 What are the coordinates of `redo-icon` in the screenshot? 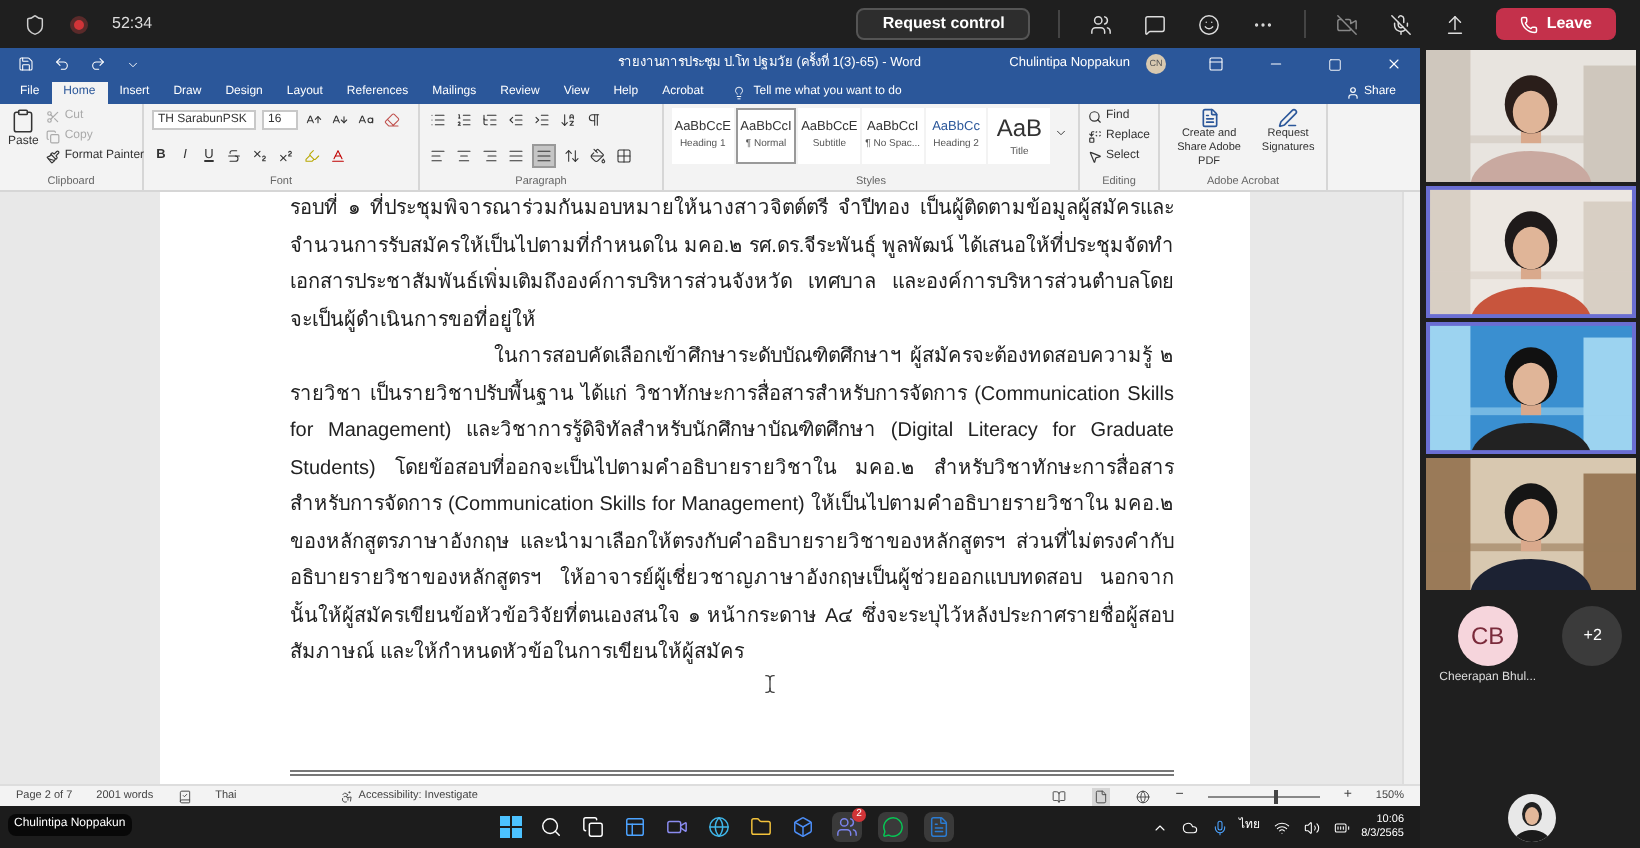 It's located at (98, 64).